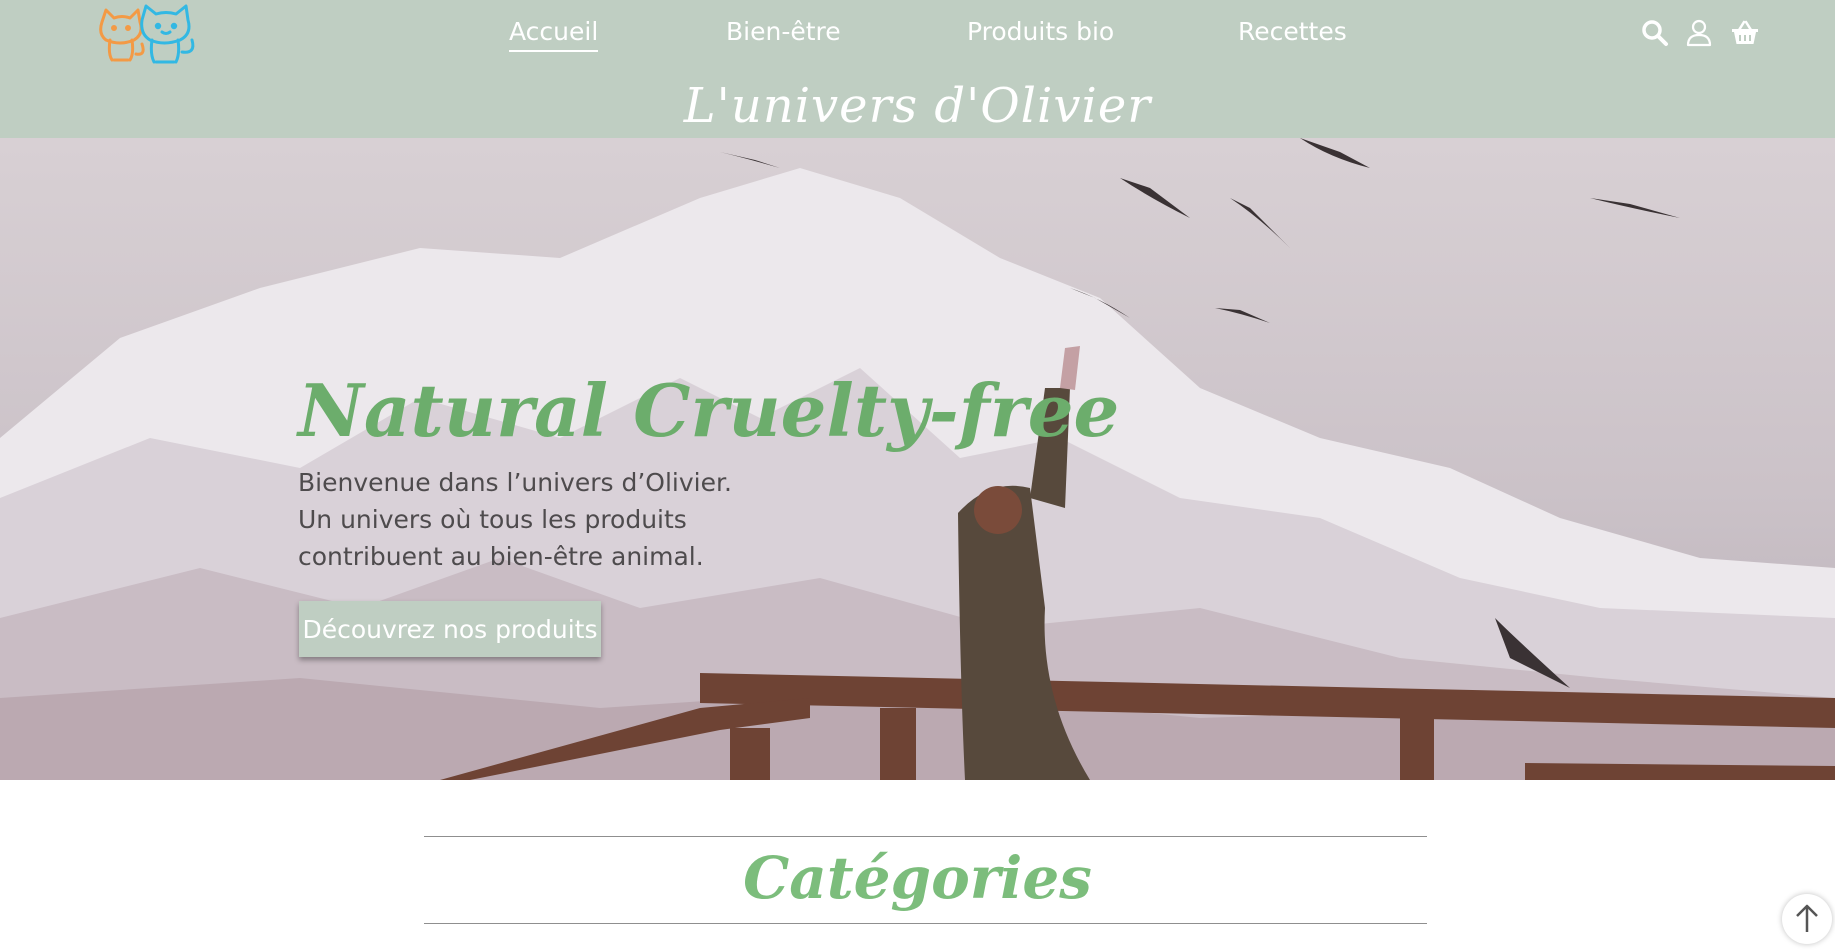 The image size is (1835, 950). Describe the element at coordinates (515, 482) in the screenshot. I see `hero-description-line: Bienvenue dans l’univers d’Olivier.` at that location.